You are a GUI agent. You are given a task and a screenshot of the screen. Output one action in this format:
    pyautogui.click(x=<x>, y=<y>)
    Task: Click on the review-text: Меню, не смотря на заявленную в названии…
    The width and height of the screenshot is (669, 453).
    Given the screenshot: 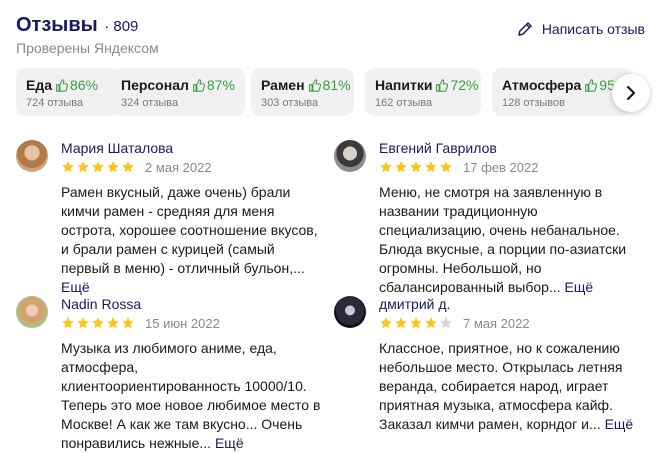 What is the action you would take?
    pyautogui.click(x=509, y=240)
    